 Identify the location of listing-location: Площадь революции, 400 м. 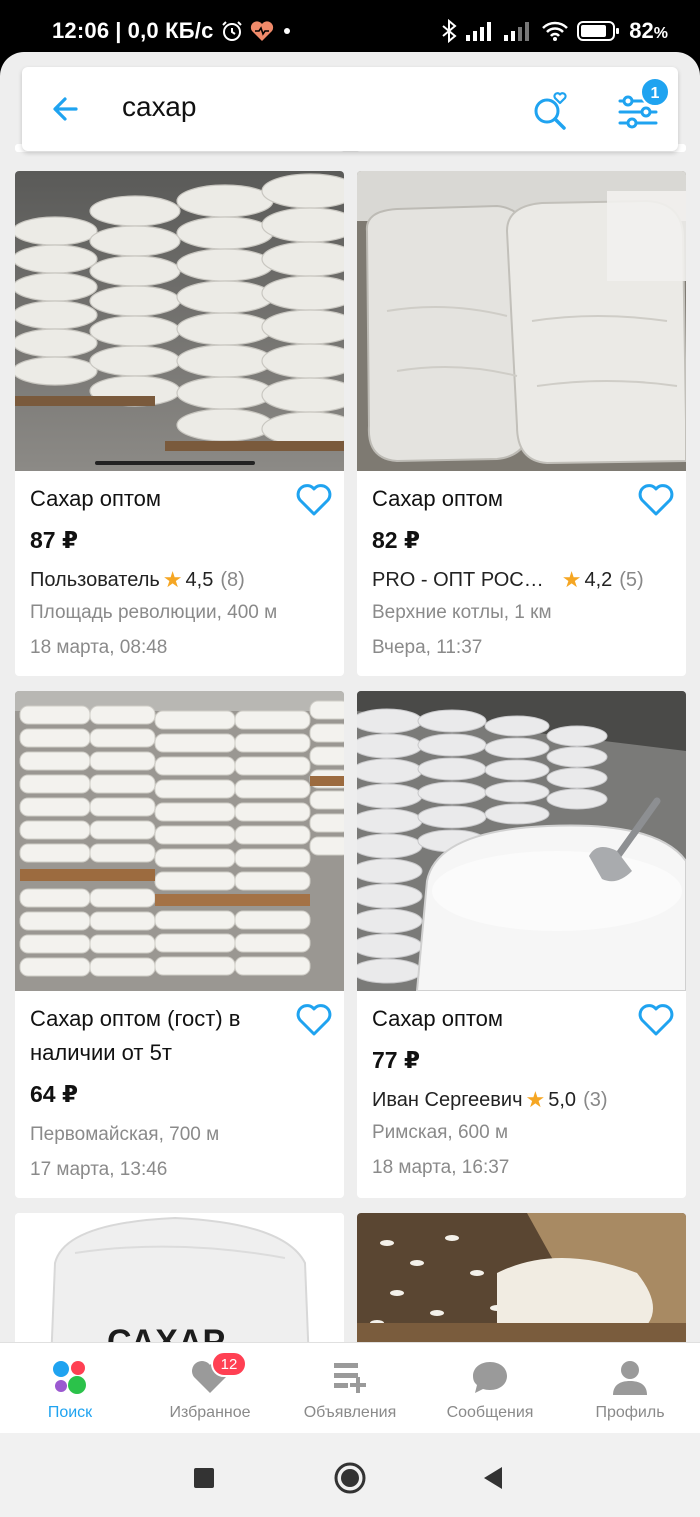
(154, 612).